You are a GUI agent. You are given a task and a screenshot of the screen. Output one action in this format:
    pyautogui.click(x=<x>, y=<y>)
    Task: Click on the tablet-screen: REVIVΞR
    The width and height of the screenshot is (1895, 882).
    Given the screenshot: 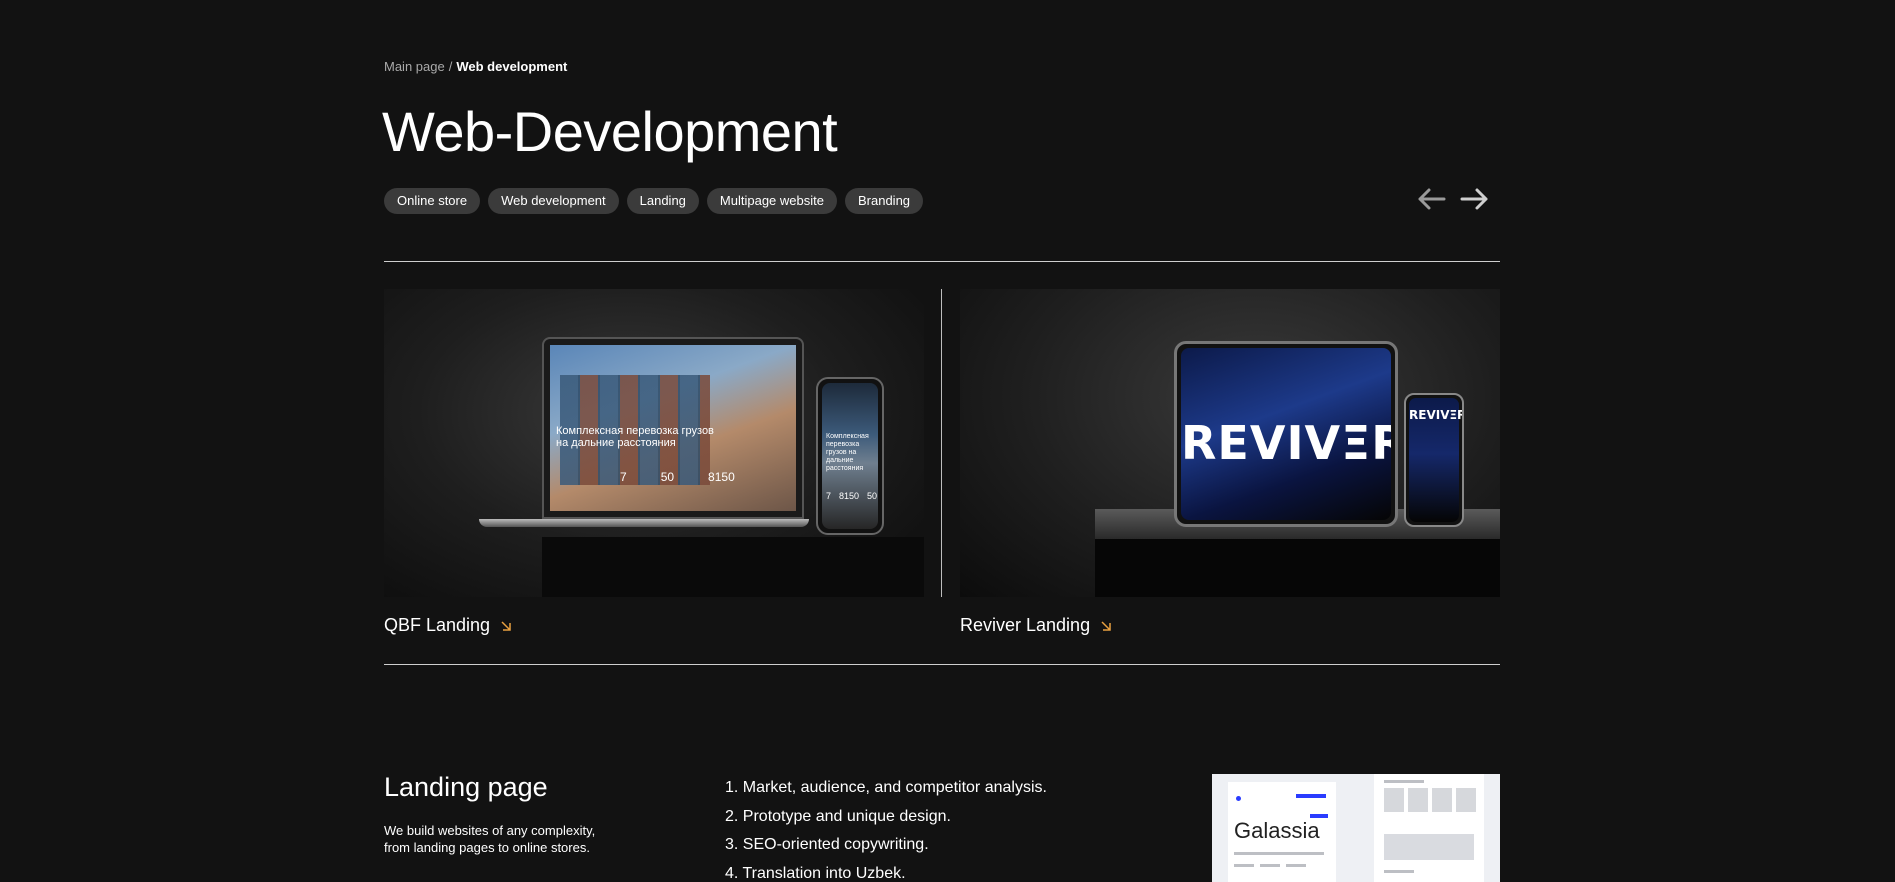 What is the action you would take?
    pyautogui.click(x=1286, y=434)
    